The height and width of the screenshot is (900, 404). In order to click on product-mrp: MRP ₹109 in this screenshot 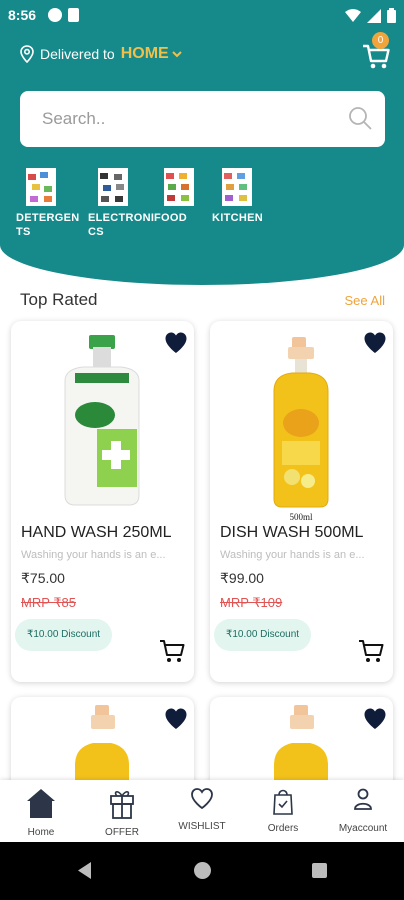, I will do `click(251, 602)`.